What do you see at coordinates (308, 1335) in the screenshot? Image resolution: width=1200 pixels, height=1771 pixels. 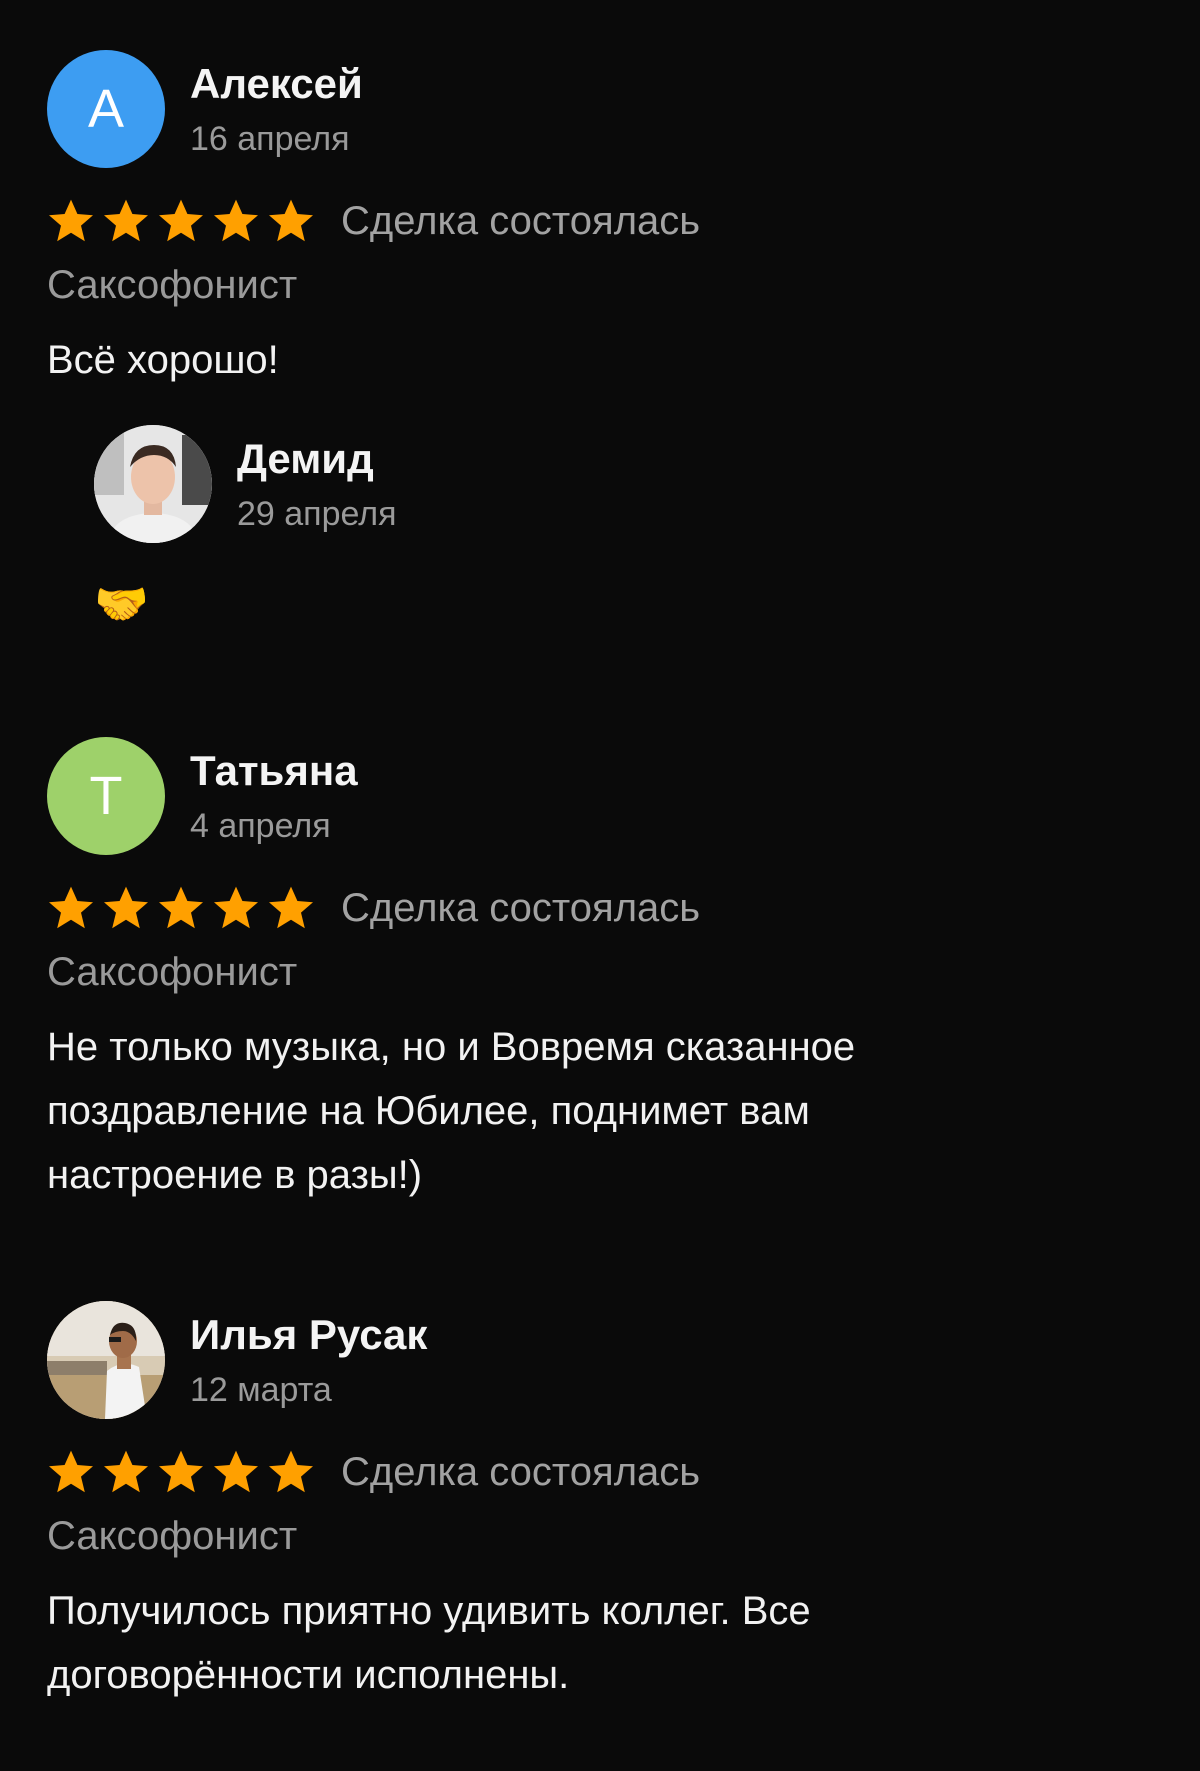 I see `author-name: Илья Русак` at bounding box center [308, 1335].